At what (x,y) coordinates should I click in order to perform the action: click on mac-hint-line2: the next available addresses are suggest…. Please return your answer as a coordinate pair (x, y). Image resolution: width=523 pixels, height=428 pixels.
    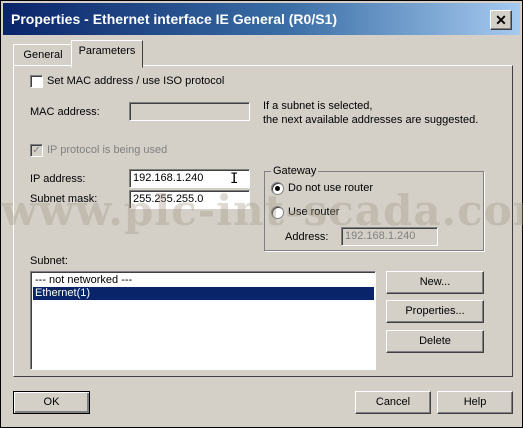
    Looking at the image, I should click on (371, 120).